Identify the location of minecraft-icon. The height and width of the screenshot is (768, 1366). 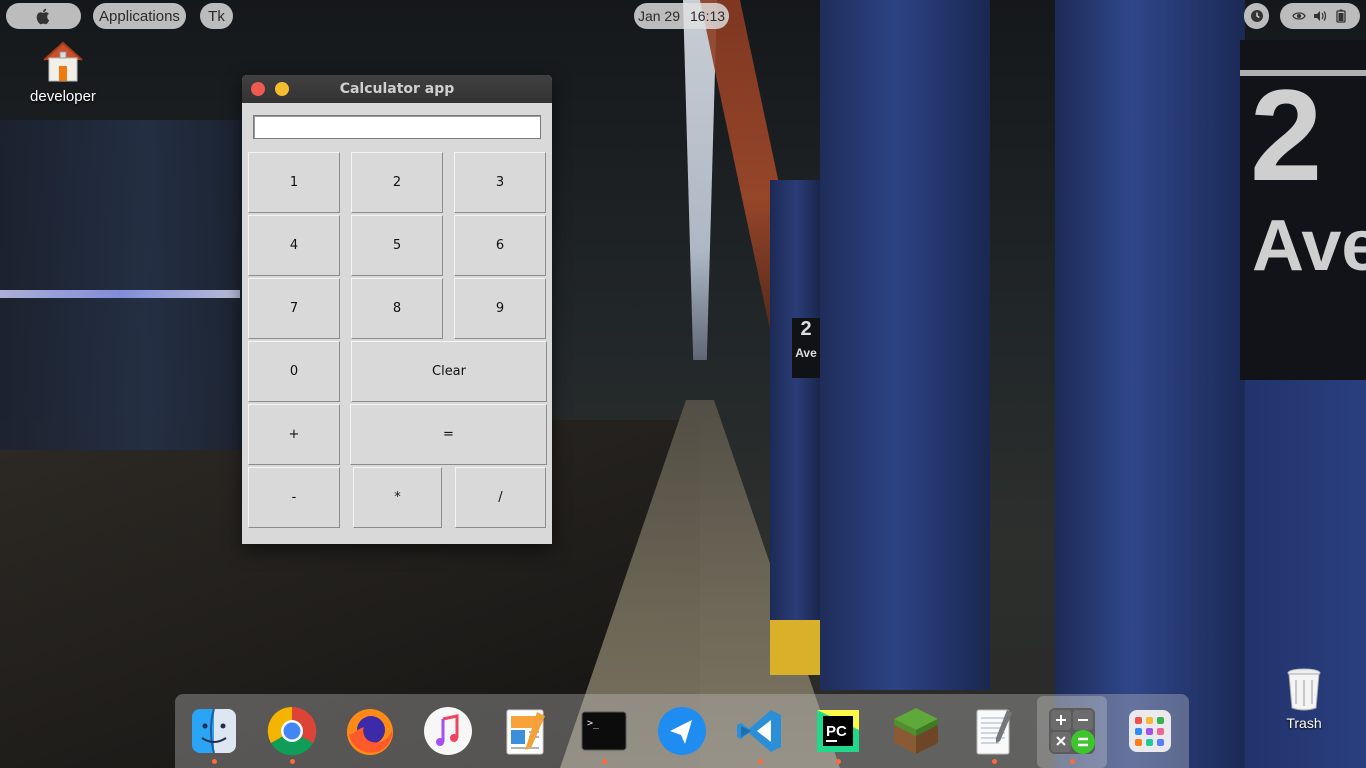
(916, 731).